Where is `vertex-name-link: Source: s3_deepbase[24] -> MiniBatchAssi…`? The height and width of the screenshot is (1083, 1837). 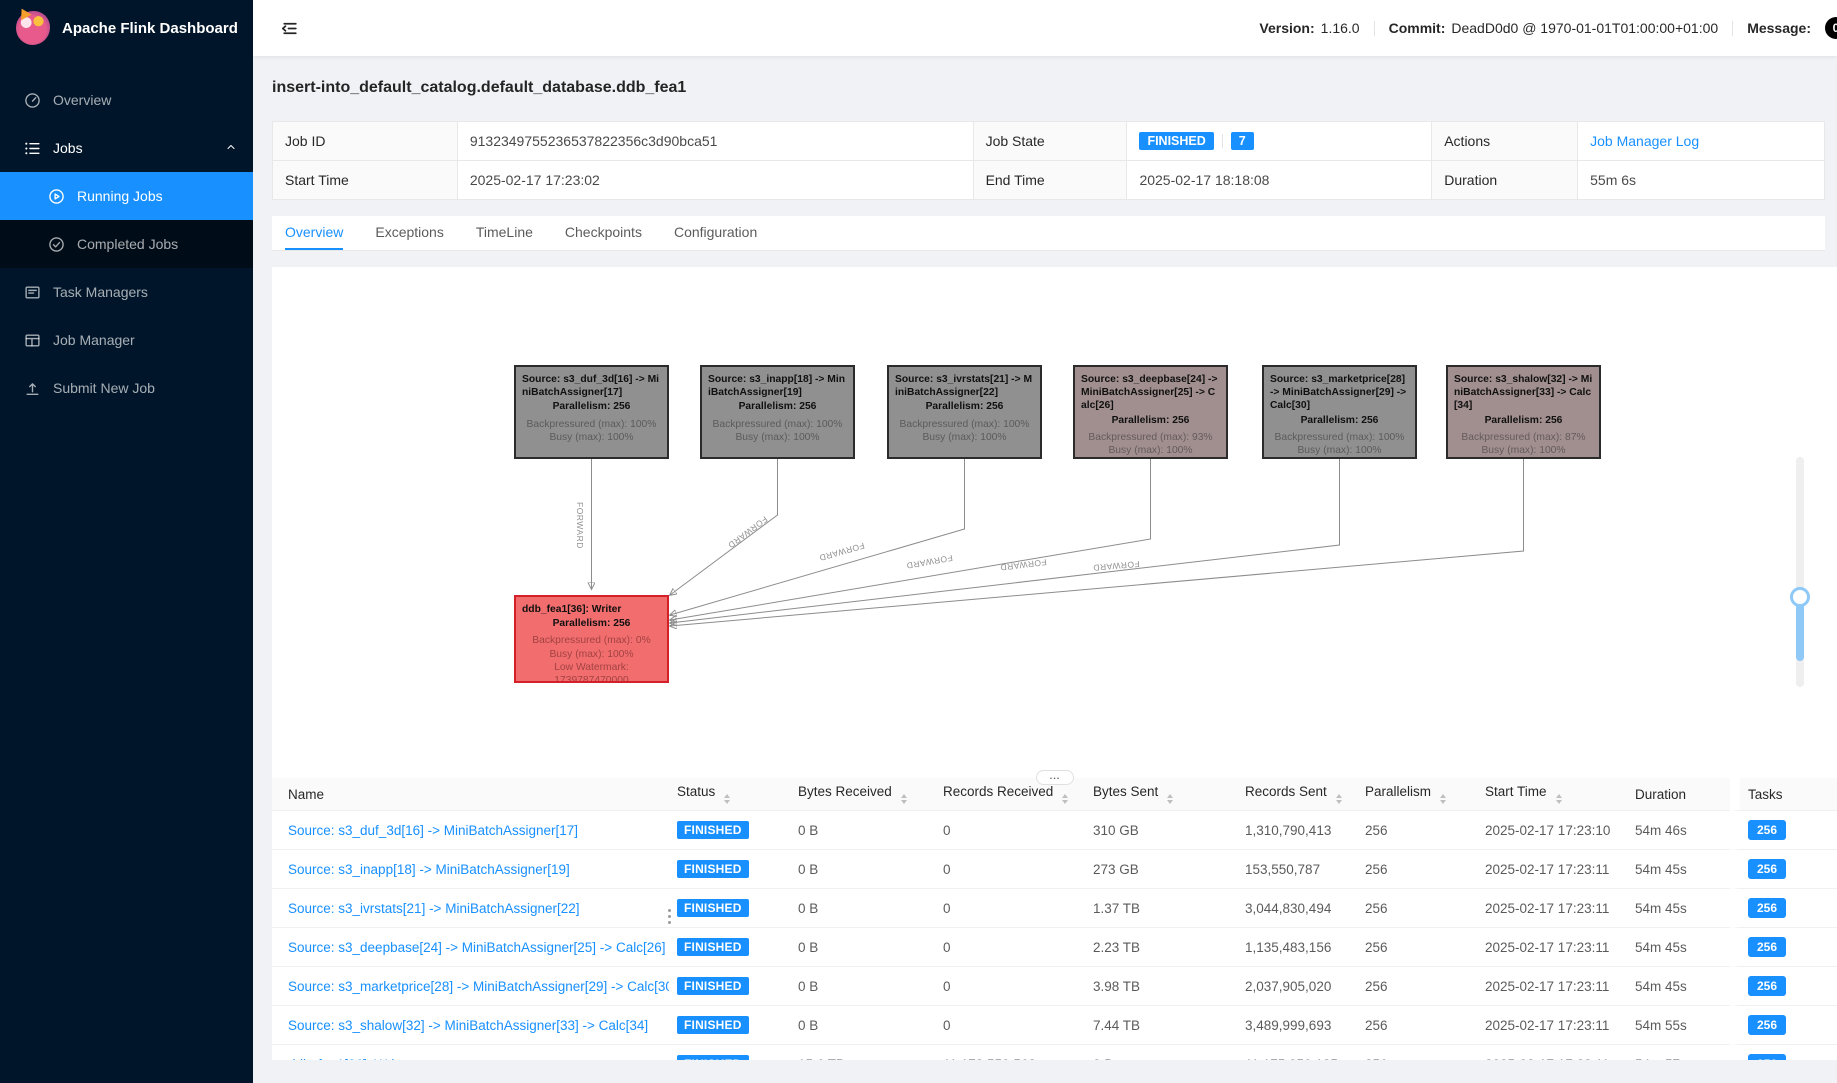
vertex-name-link: Source: s3_deepbase[24] -> MiniBatchAssi… is located at coordinates (476, 947).